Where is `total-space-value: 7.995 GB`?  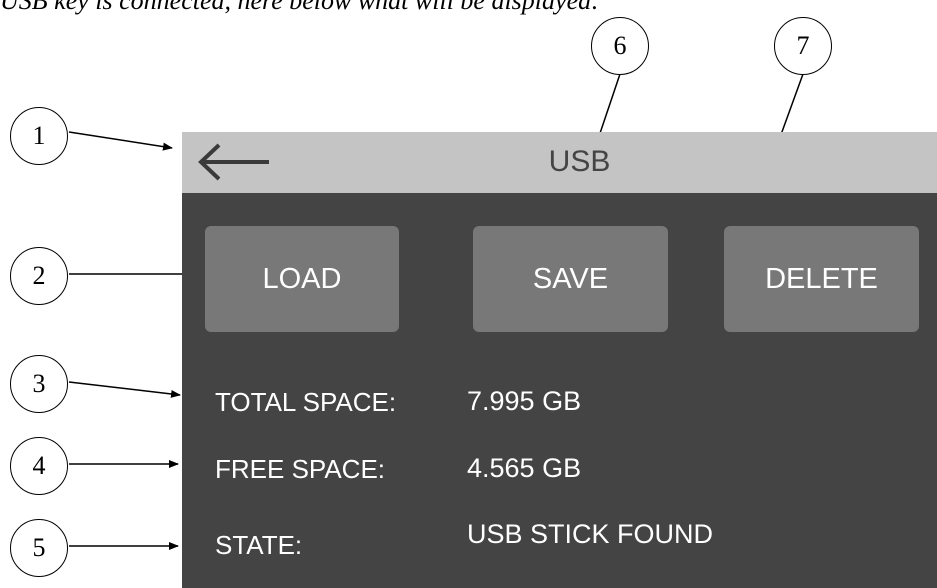
total-space-value: 7.995 GB is located at coordinates (524, 401).